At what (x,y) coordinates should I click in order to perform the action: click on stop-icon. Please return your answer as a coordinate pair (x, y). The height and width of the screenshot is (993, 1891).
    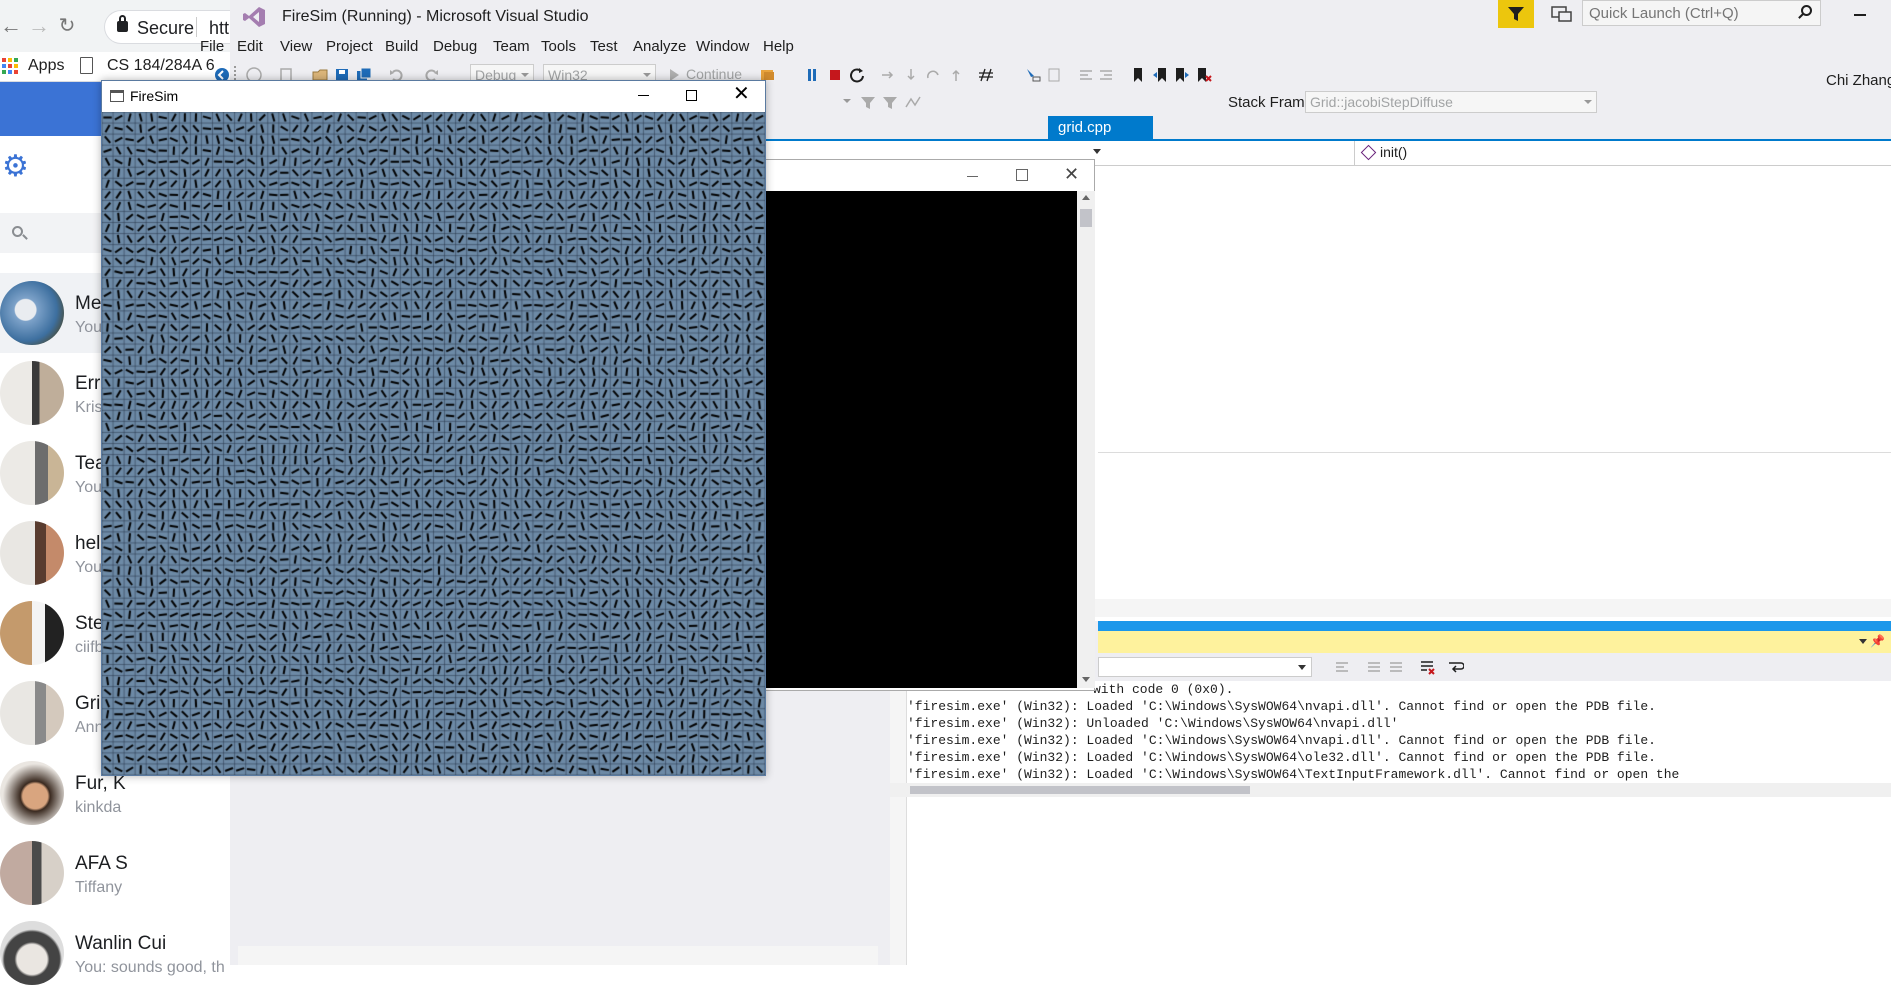
    Looking at the image, I should click on (835, 75).